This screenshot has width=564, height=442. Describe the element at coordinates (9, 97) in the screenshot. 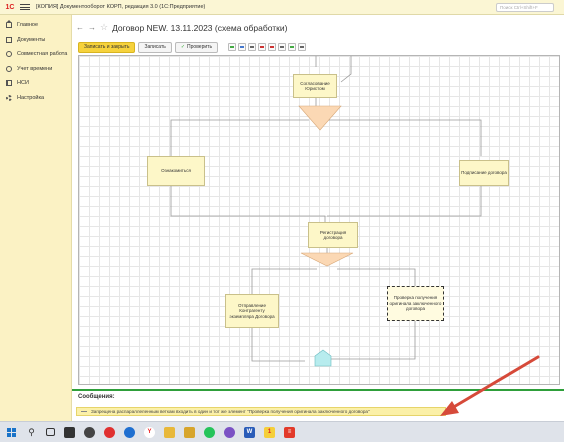

I see `gear-icon` at that location.